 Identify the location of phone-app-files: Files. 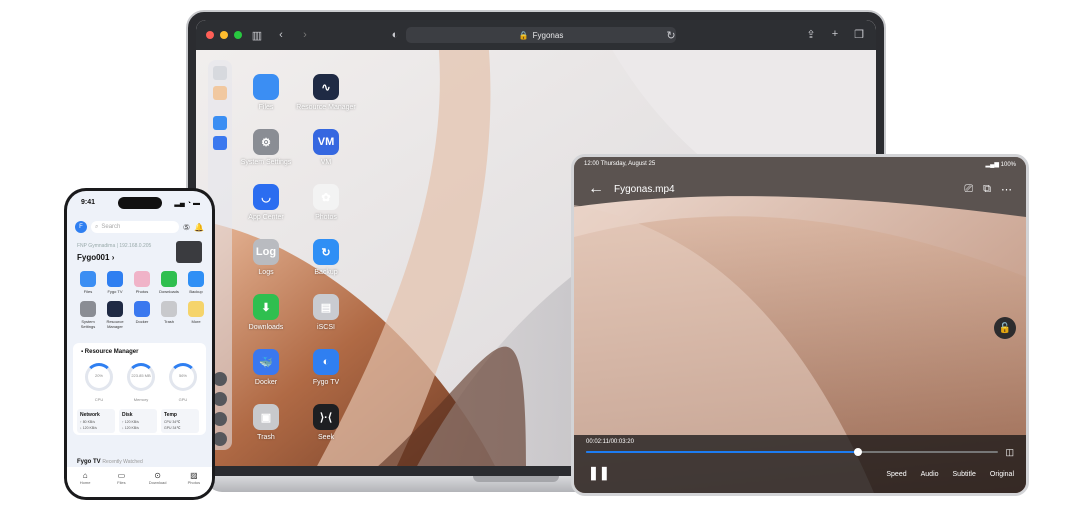
(88, 282).